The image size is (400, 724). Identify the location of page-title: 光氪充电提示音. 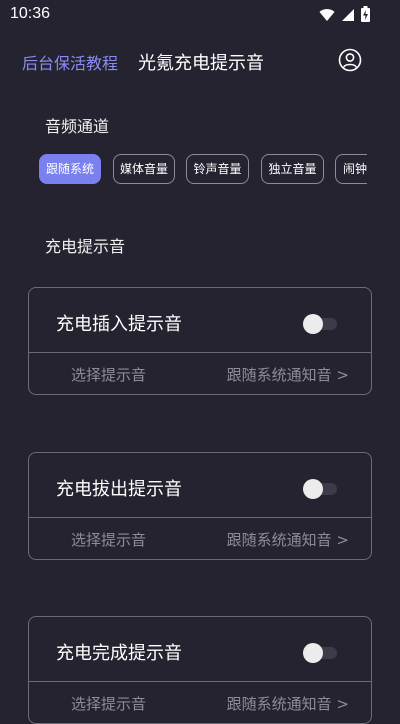
(201, 63).